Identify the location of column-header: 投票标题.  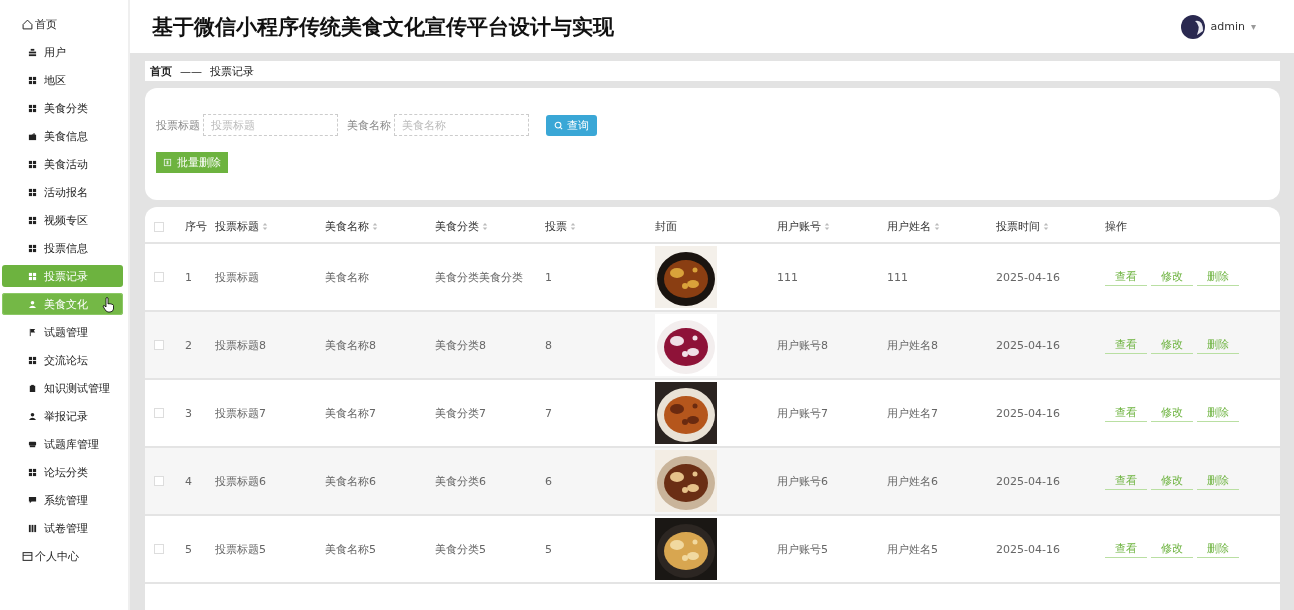
(241, 226).